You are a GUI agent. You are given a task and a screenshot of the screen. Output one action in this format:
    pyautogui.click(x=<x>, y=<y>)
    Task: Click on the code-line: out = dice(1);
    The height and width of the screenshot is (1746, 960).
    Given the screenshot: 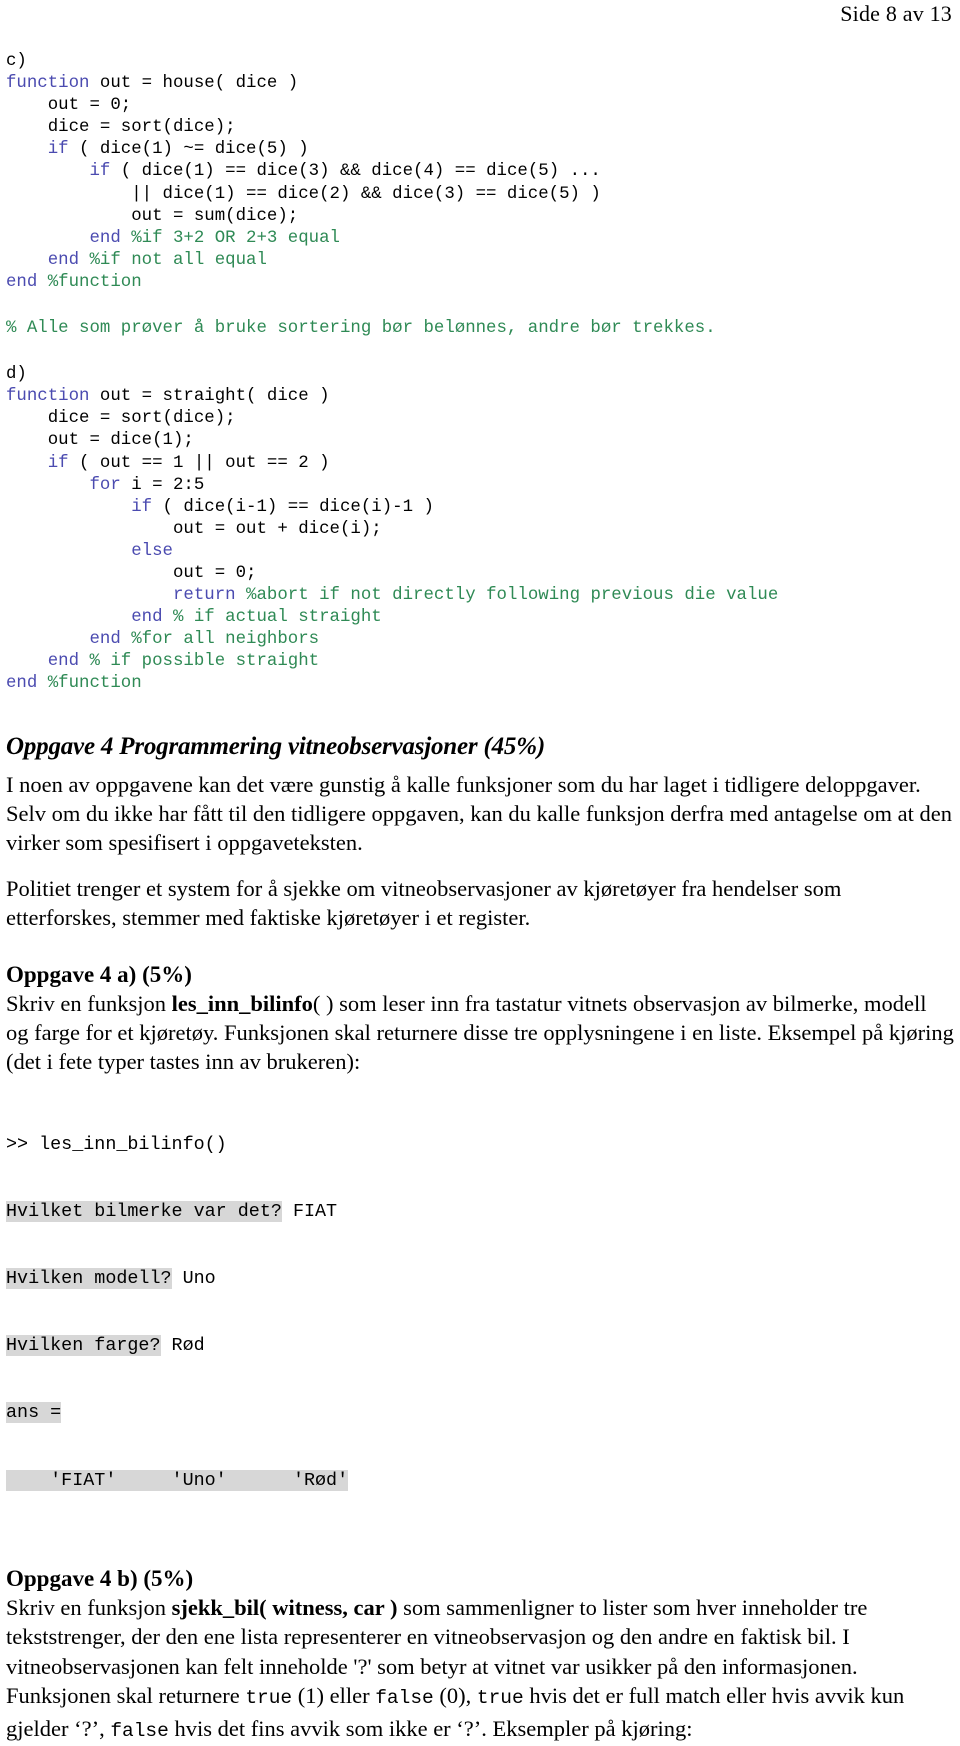 What is the action you would take?
    pyautogui.click(x=480, y=441)
    